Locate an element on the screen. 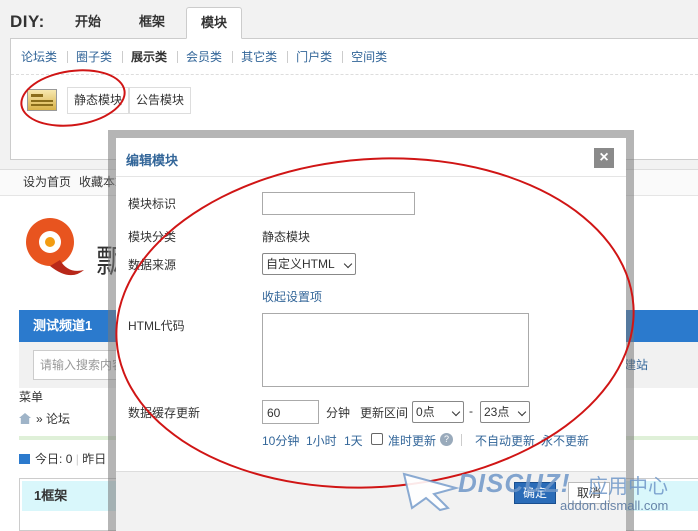 Image resolution: width=698 pixels, height=531 pixels. range-start-select: 0点 is located at coordinates (438, 412).